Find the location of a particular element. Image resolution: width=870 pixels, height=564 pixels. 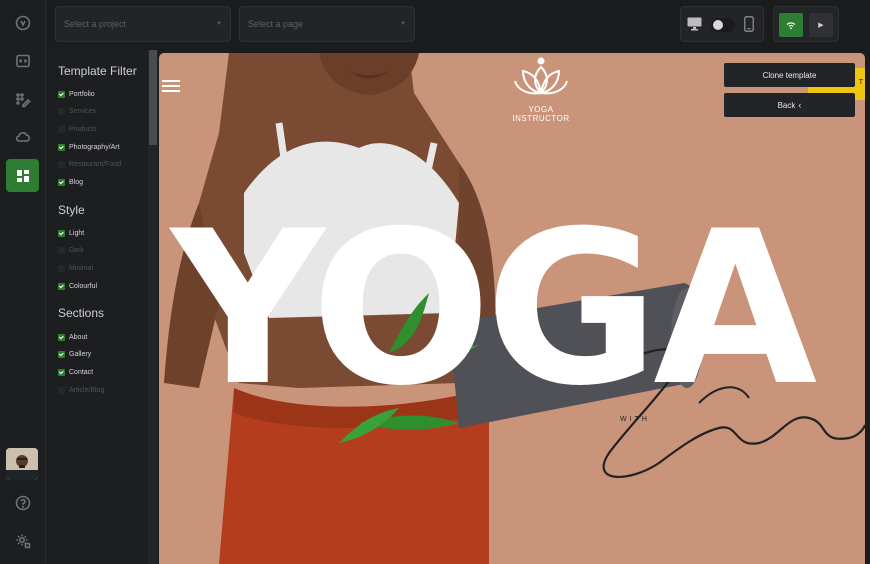

filter-option: Services is located at coordinates (77, 112).